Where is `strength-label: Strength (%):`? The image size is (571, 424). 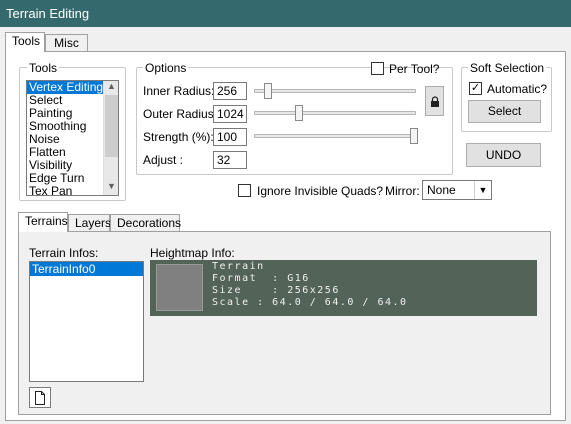
strength-label: Strength (%): is located at coordinates (178, 137).